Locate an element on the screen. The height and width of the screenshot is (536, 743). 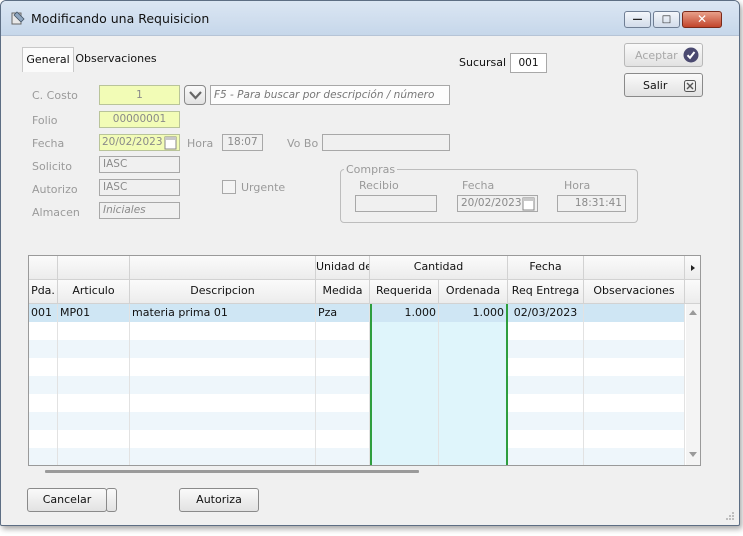
horizontal-scrollbar is located at coordinates (232, 471).